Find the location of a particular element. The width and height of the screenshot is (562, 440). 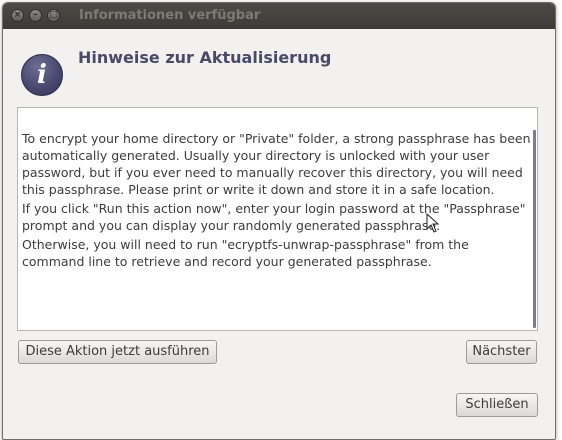

window-title: Informationen verfügbar is located at coordinates (170, 15).